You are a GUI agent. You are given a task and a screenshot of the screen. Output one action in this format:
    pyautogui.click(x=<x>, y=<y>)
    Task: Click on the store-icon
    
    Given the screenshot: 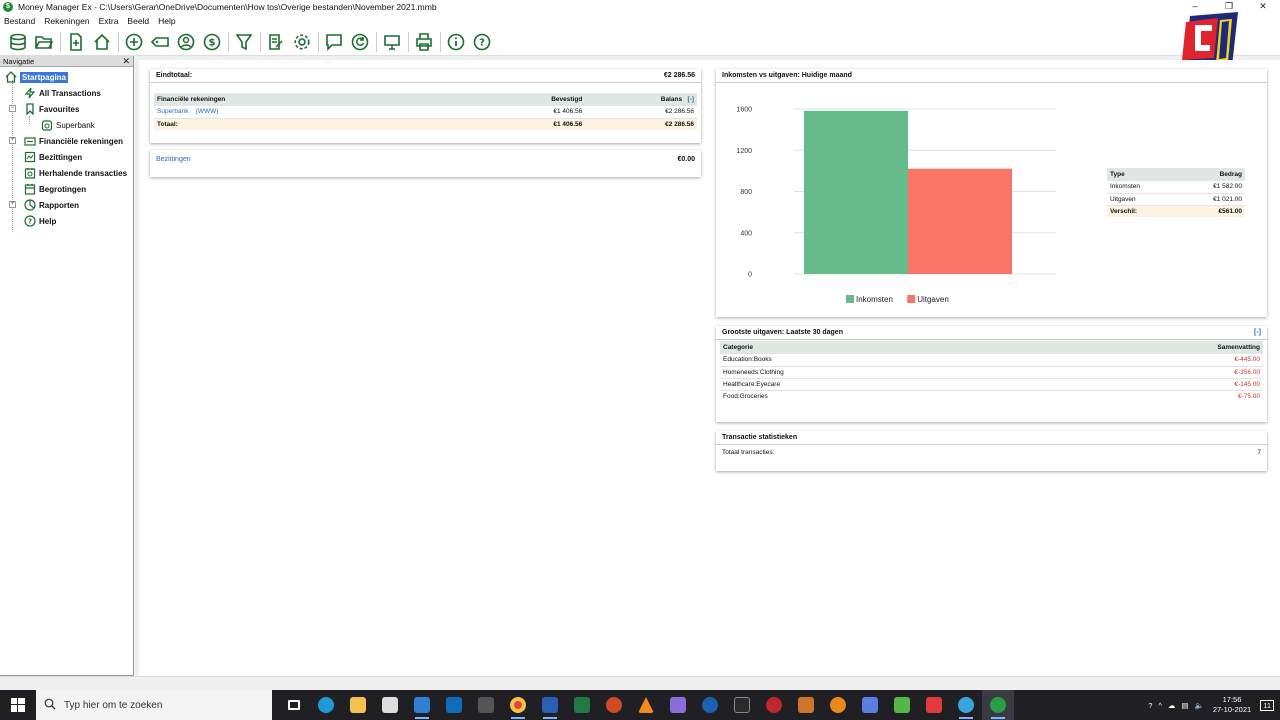 What is the action you would take?
    pyautogui.click(x=390, y=705)
    